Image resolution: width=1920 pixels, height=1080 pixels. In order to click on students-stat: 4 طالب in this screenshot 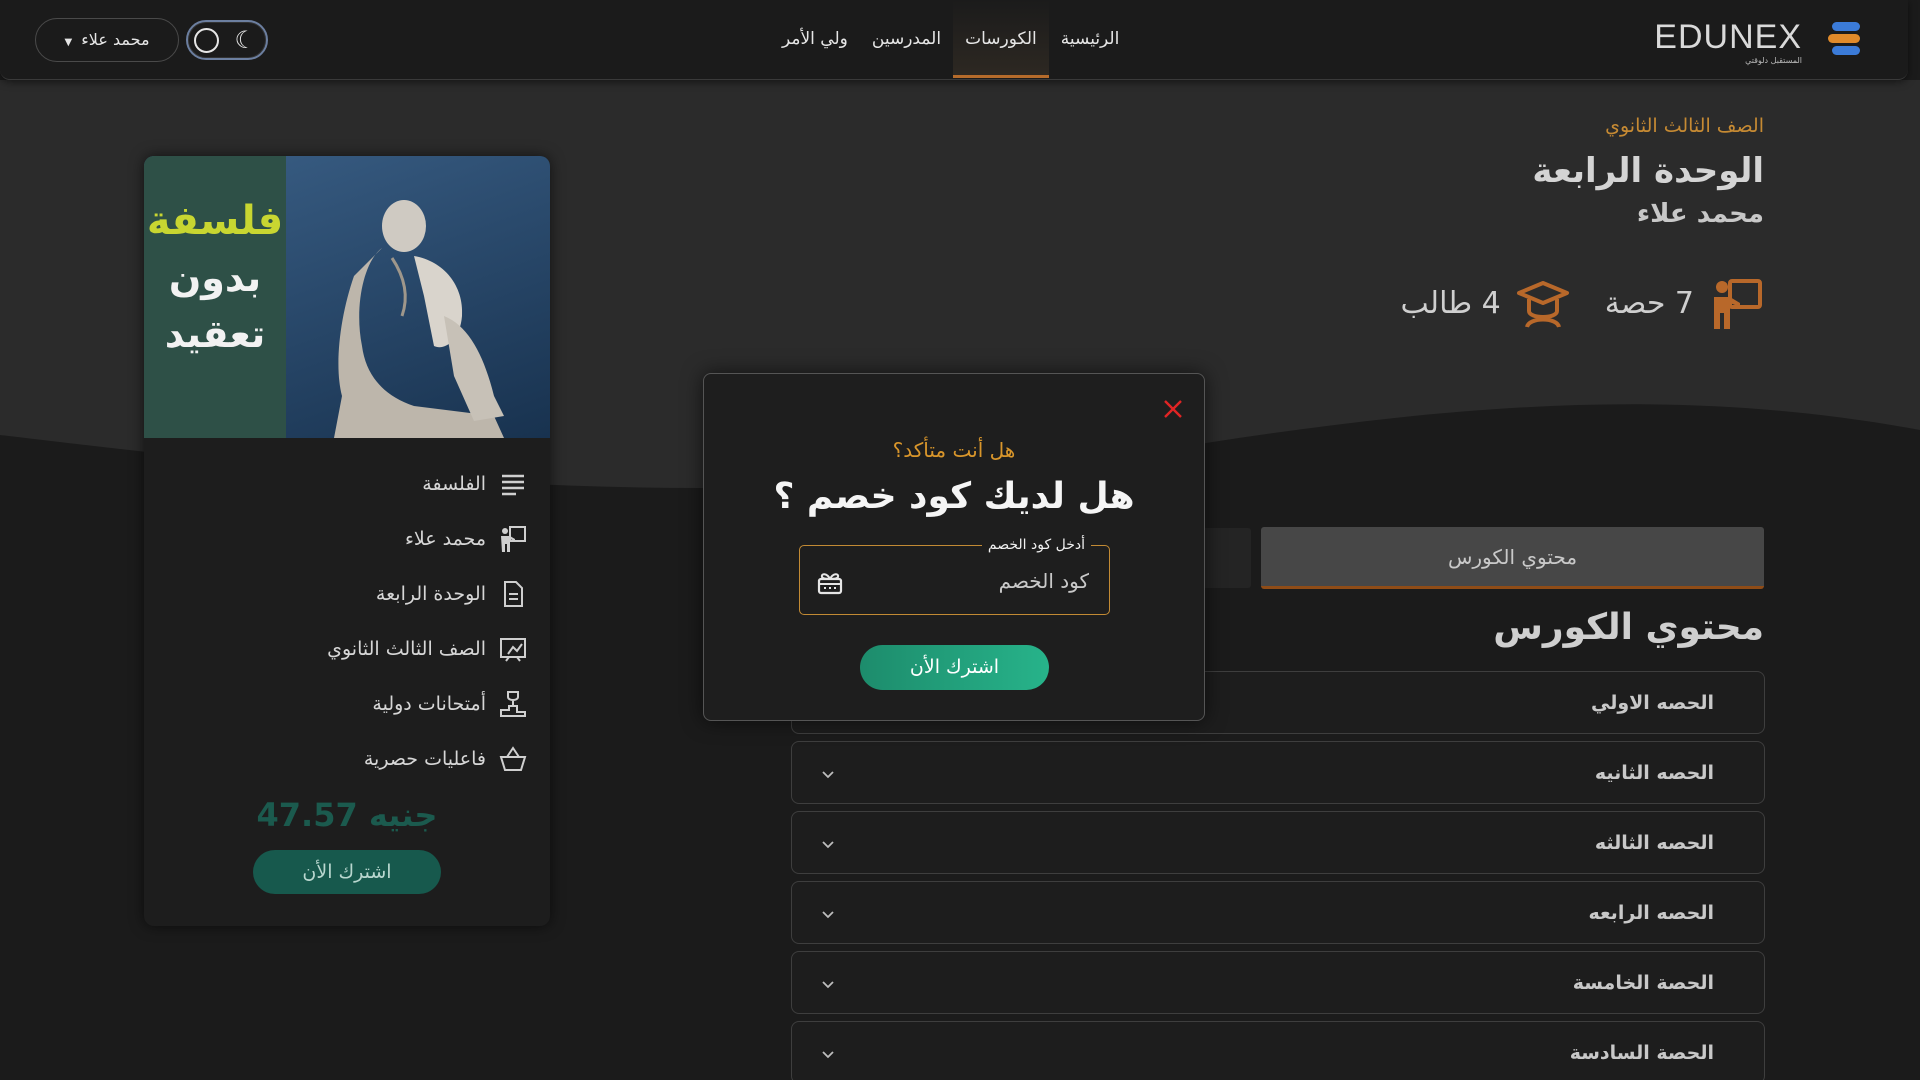, I will do `click(1485, 303)`.